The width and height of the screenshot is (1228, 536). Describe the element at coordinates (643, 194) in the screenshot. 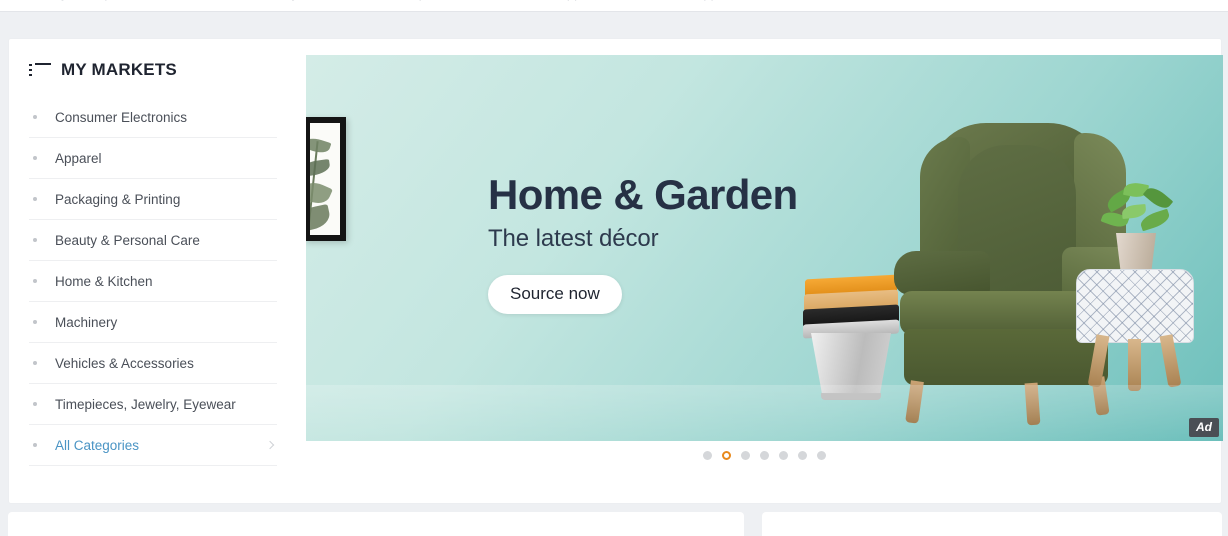

I see `hero-title: Home & Garden` at that location.